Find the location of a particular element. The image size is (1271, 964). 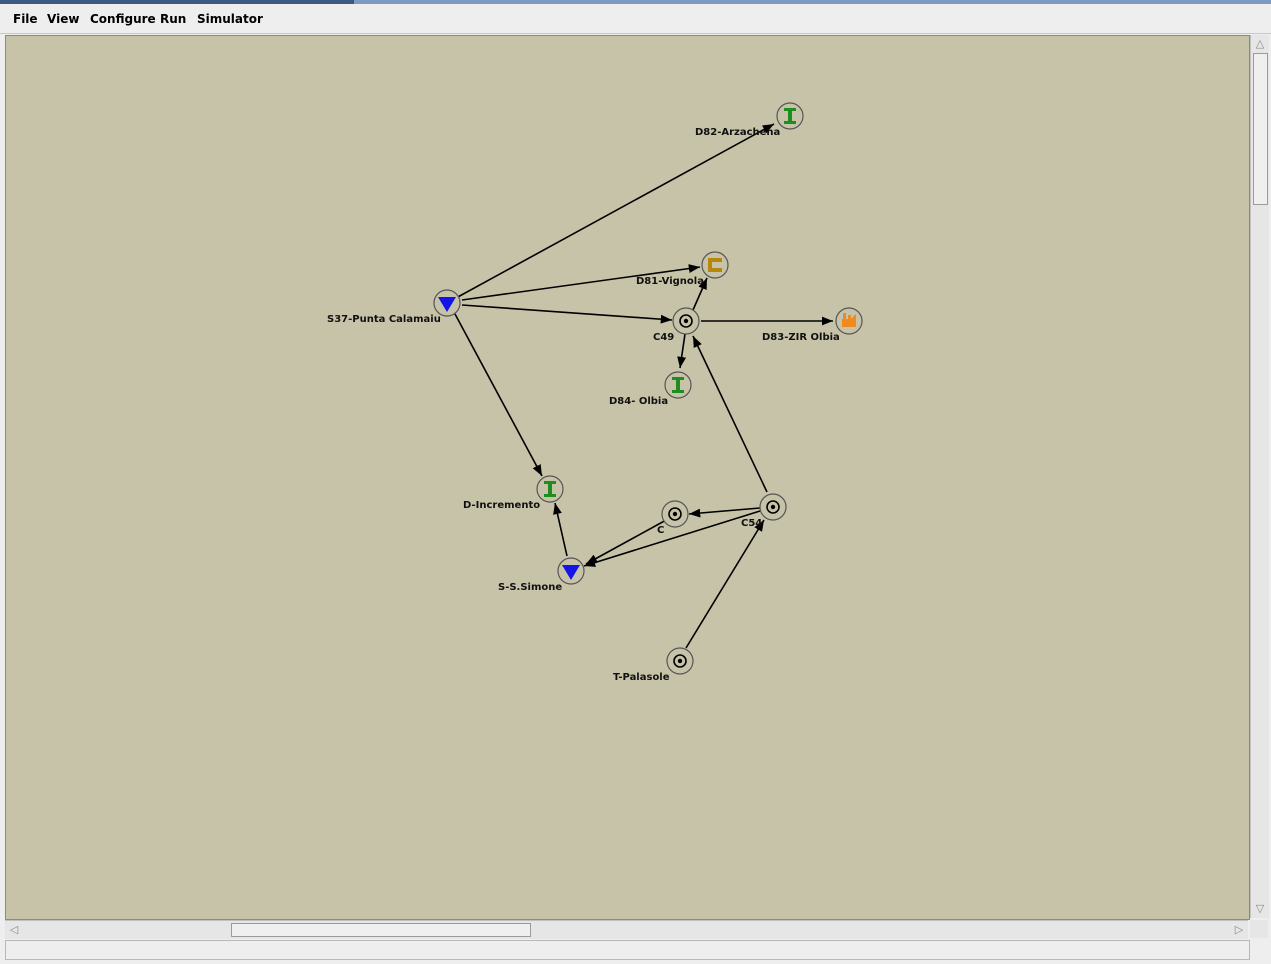

menu-simulator: Simulator is located at coordinates (230, 19).